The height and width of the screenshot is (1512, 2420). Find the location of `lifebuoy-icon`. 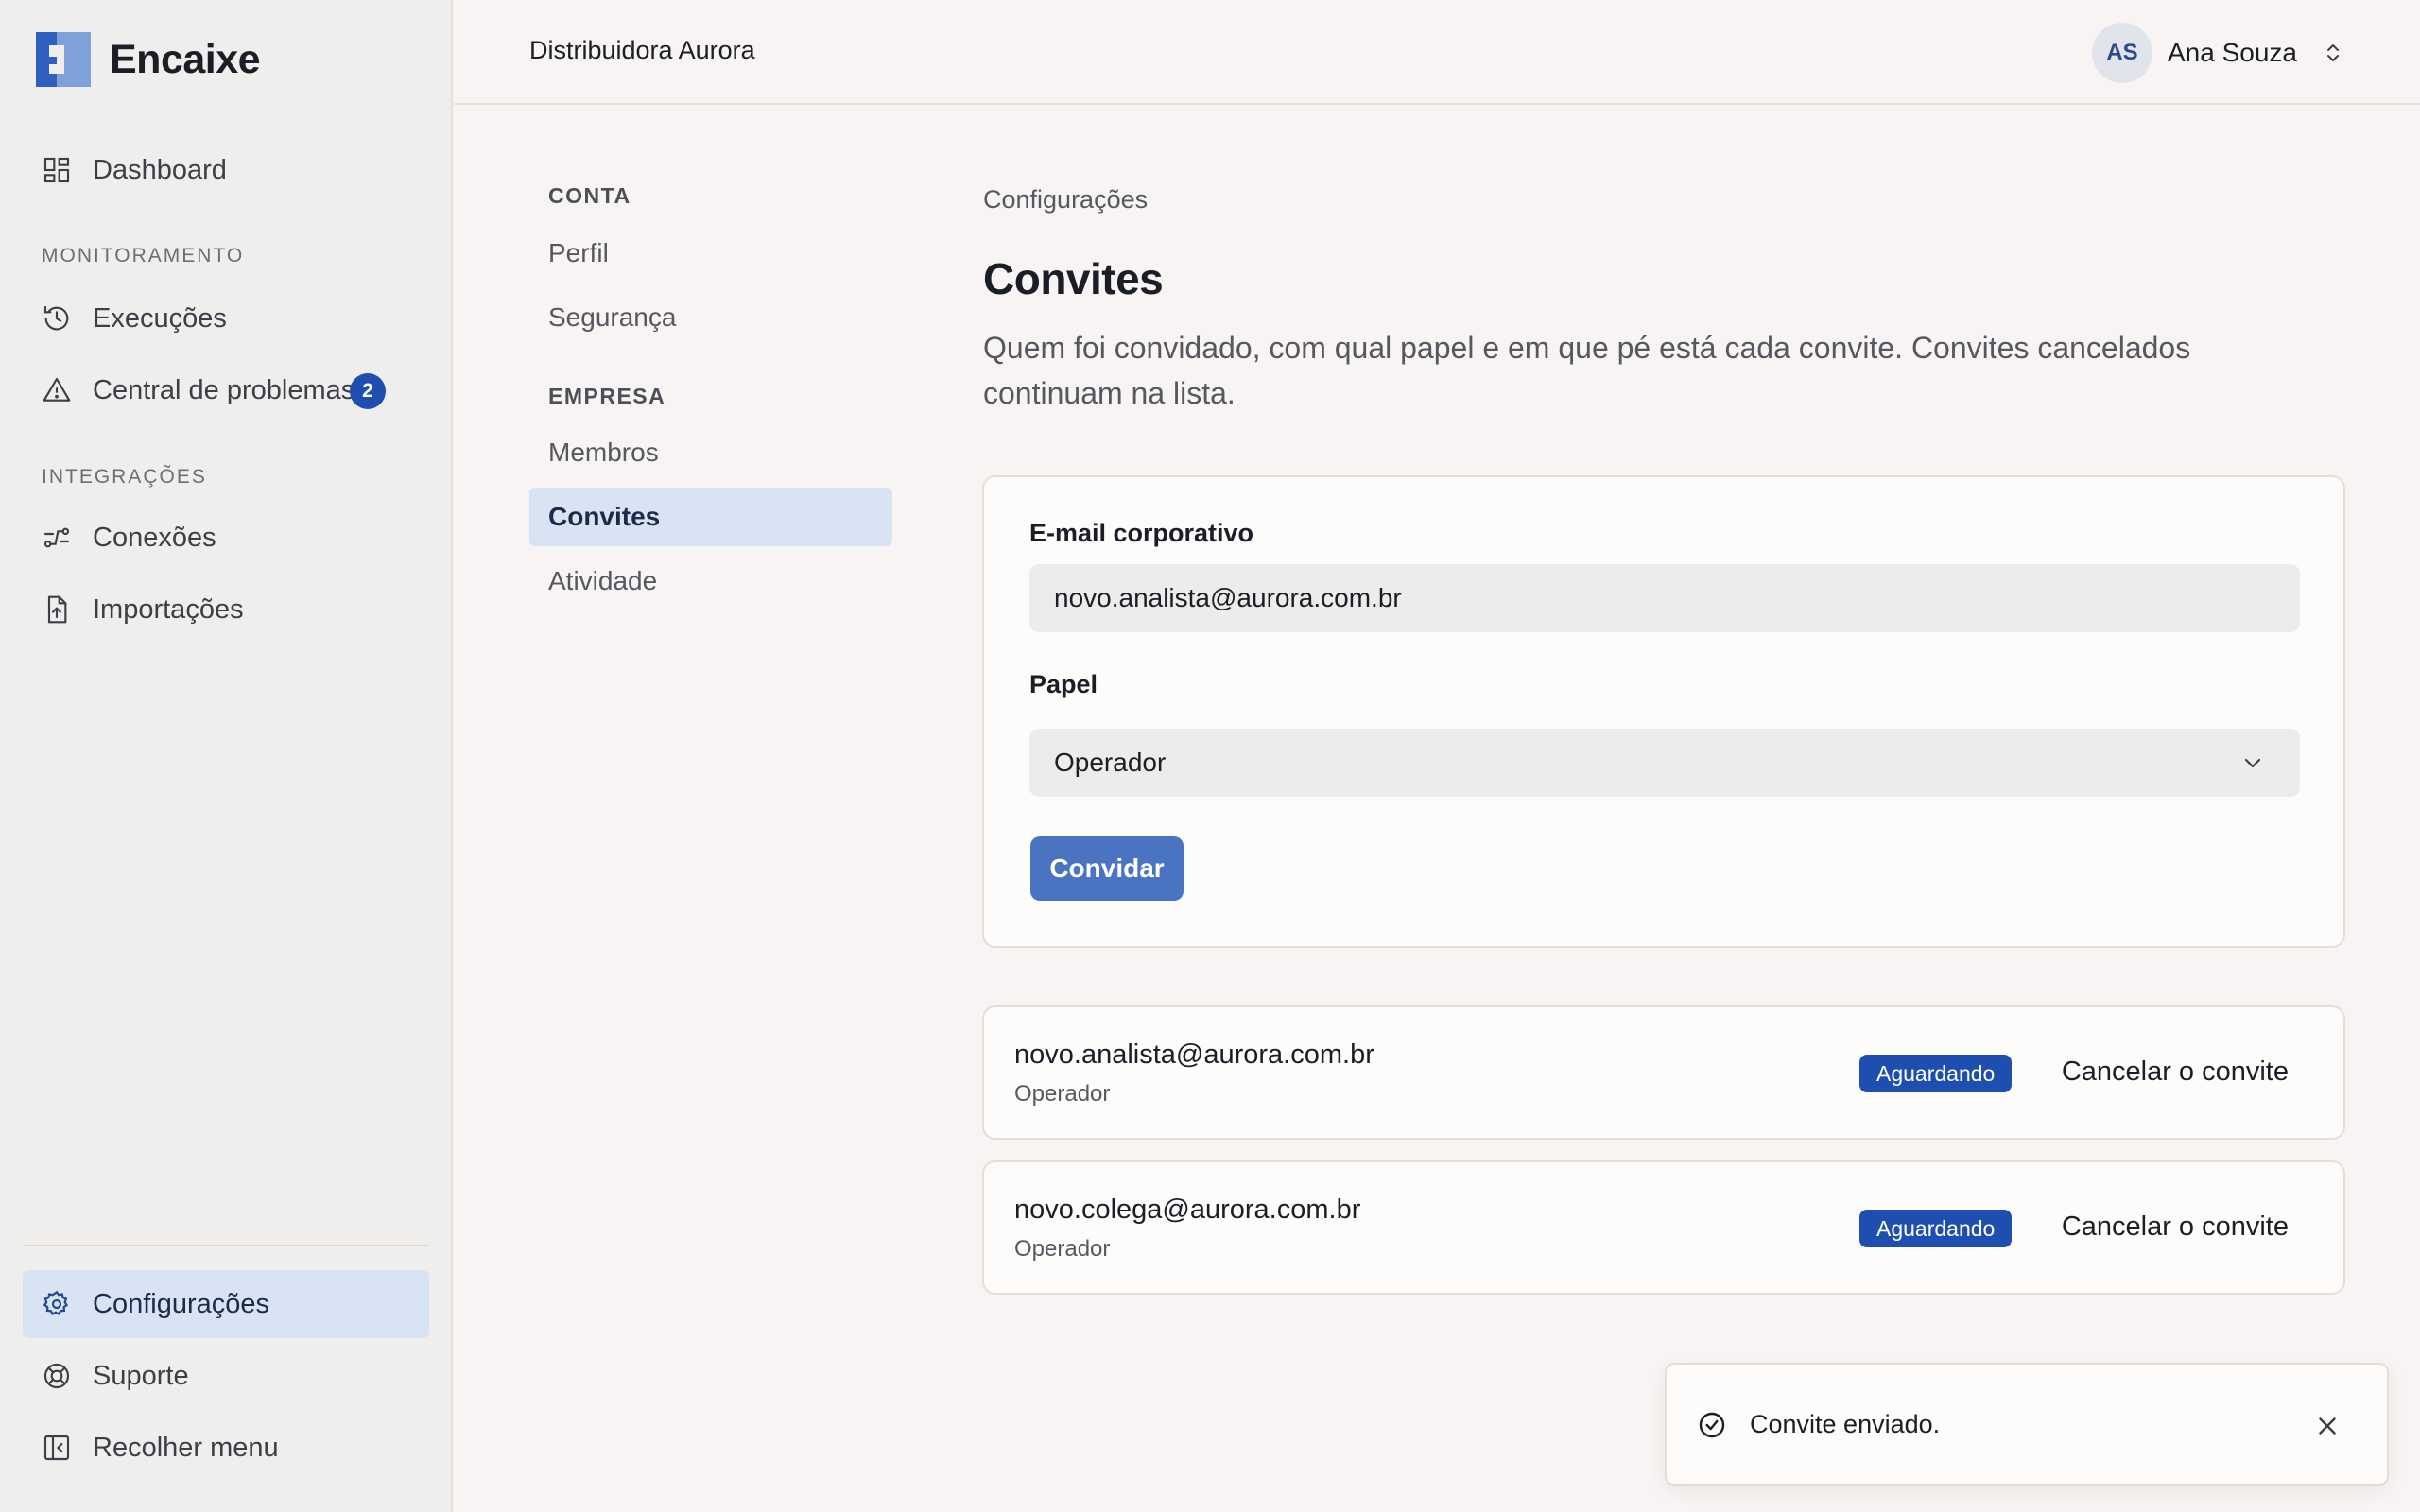

lifebuoy-icon is located at coordinates (56, 1376).